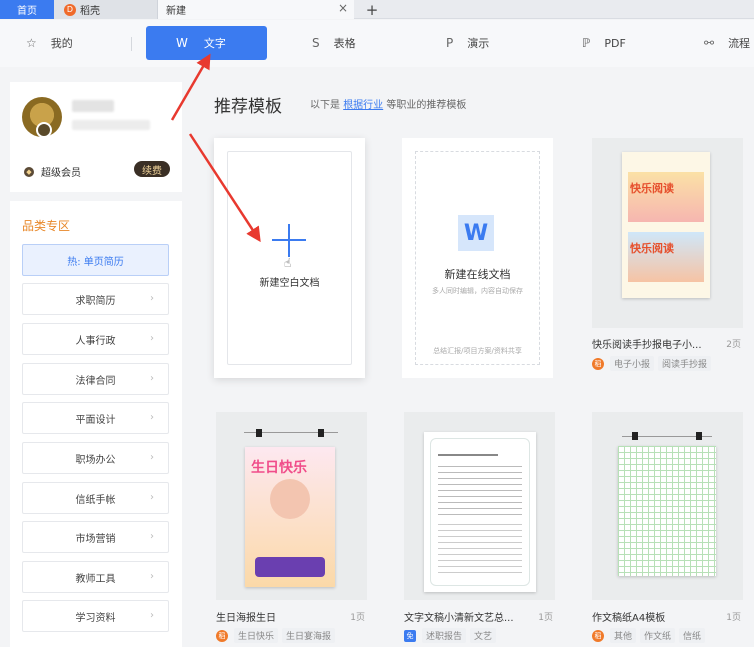 The image size is (754, 647). What do you see at coordinates (95, 339) in the screenshot?
I see `category-item-hr: 人事行政 ›` at bounding box center [95, 339].